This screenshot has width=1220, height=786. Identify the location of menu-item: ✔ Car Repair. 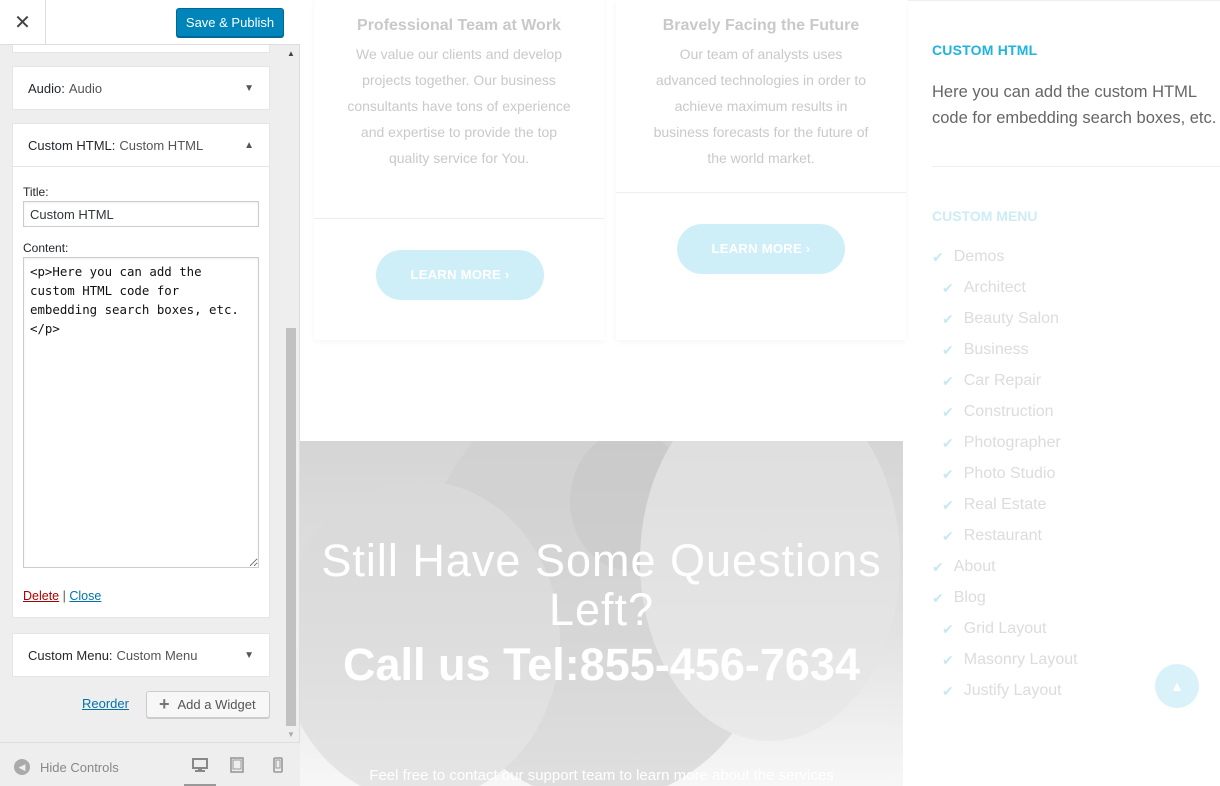
(991, 381).